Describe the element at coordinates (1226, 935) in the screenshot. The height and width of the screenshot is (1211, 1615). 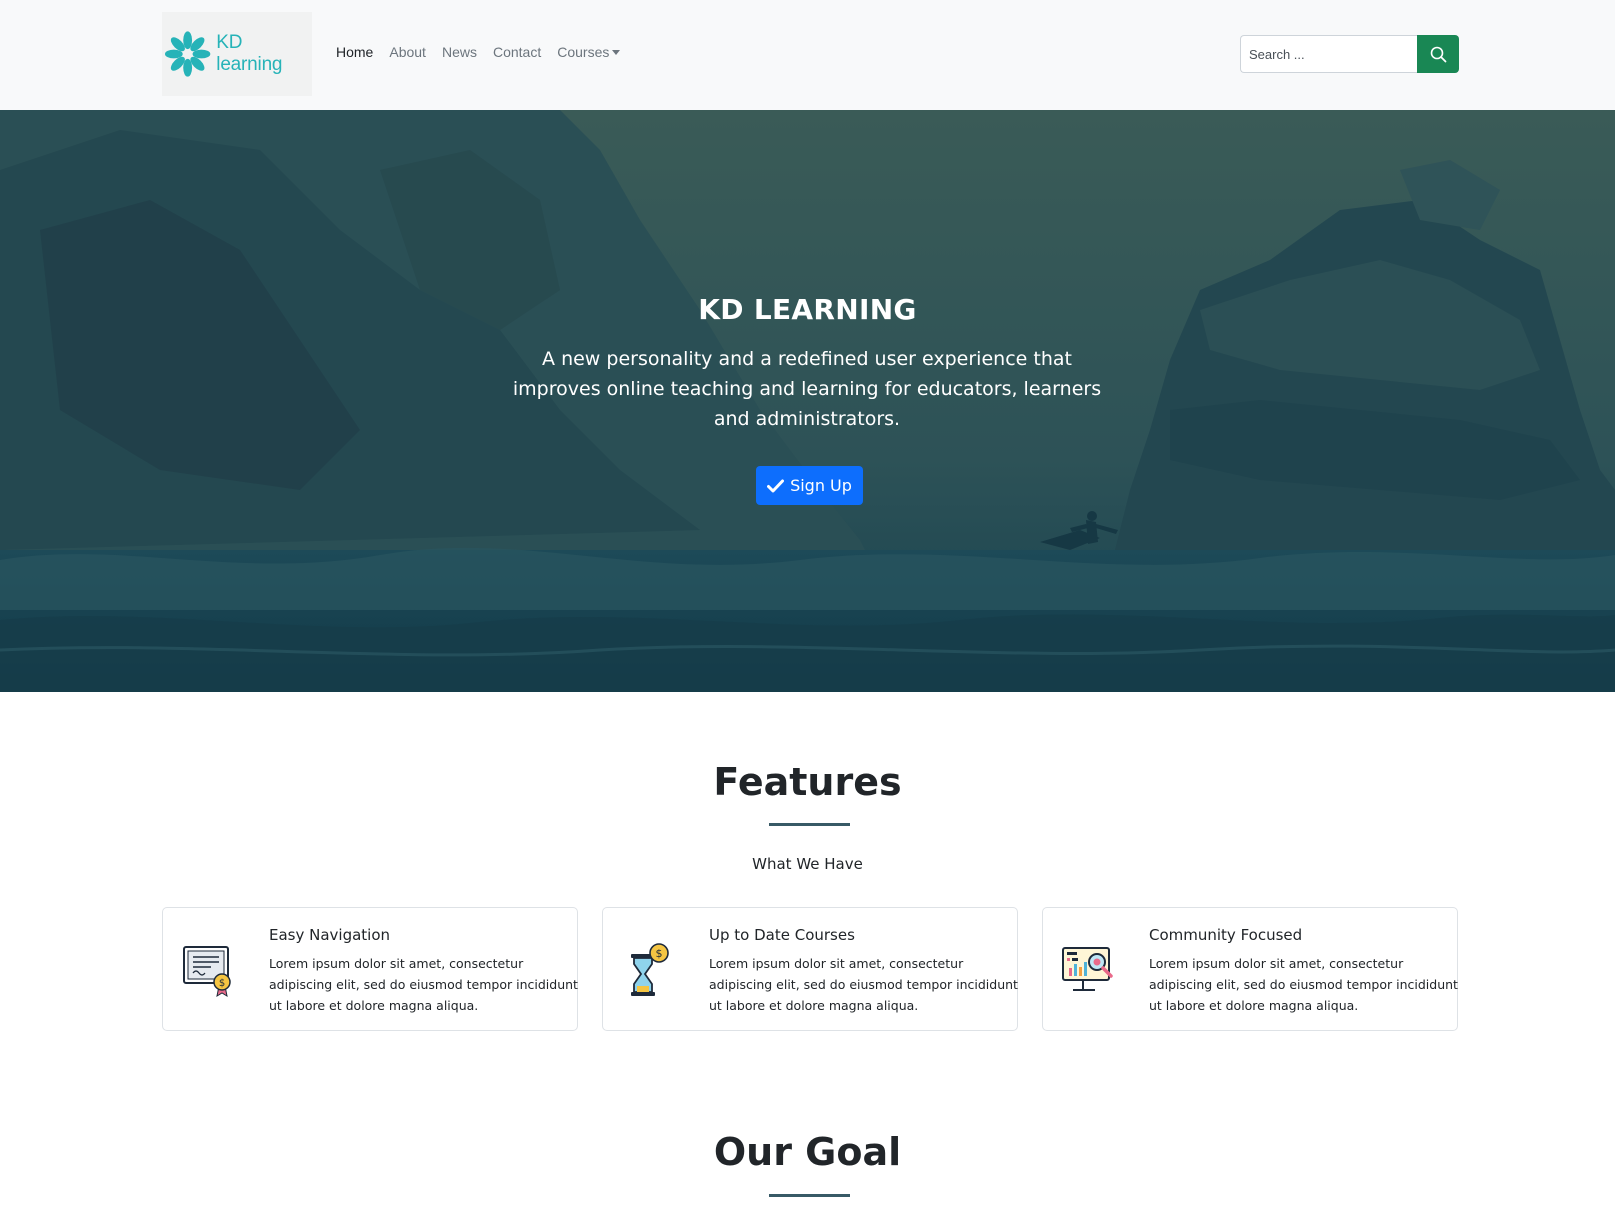
I see `feature-card-title: Community Focused` at that location.